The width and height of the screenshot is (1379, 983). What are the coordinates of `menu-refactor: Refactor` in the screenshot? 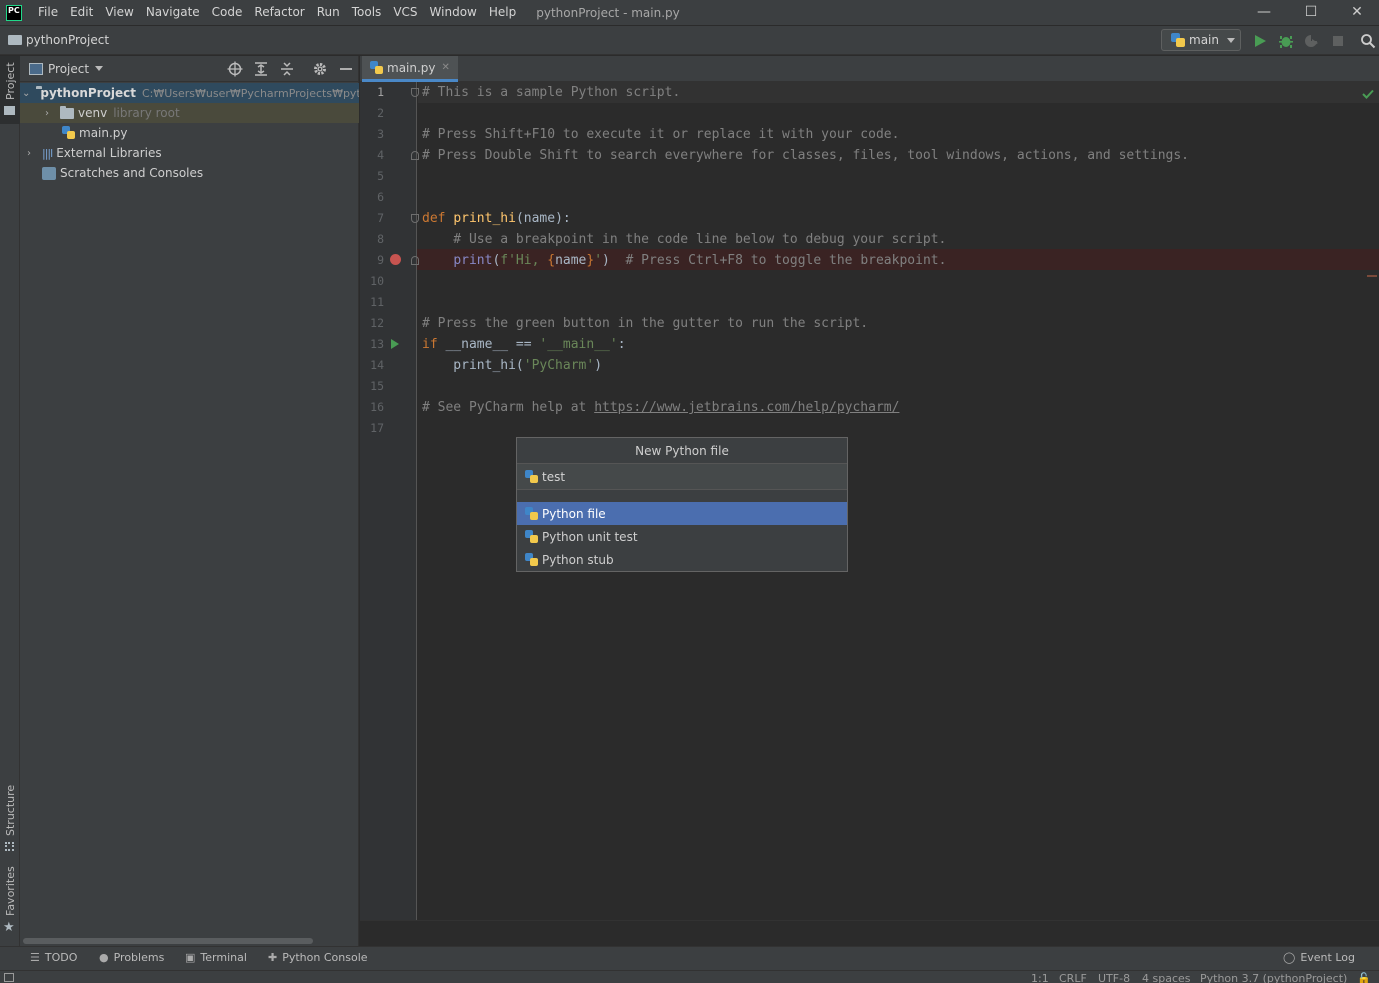 It's located at (279, 12).